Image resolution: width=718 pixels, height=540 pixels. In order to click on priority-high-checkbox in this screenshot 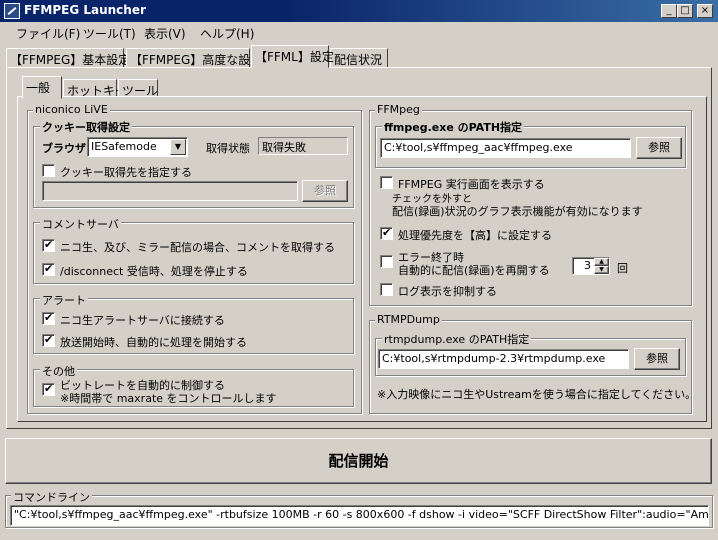, I will do `click(386, 233)`.